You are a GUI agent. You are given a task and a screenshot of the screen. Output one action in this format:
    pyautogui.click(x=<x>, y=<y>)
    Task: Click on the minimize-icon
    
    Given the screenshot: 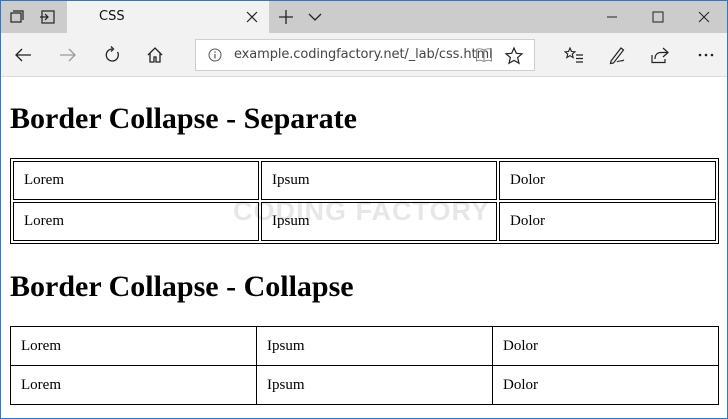 What is the action you would take?
    pyautogui.click(x=612, y=17)
    